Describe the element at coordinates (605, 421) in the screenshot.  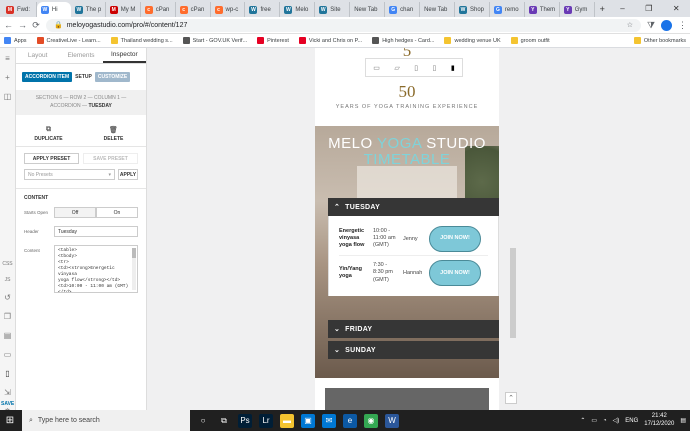
I see `wifi-icon: ◔` at that location.